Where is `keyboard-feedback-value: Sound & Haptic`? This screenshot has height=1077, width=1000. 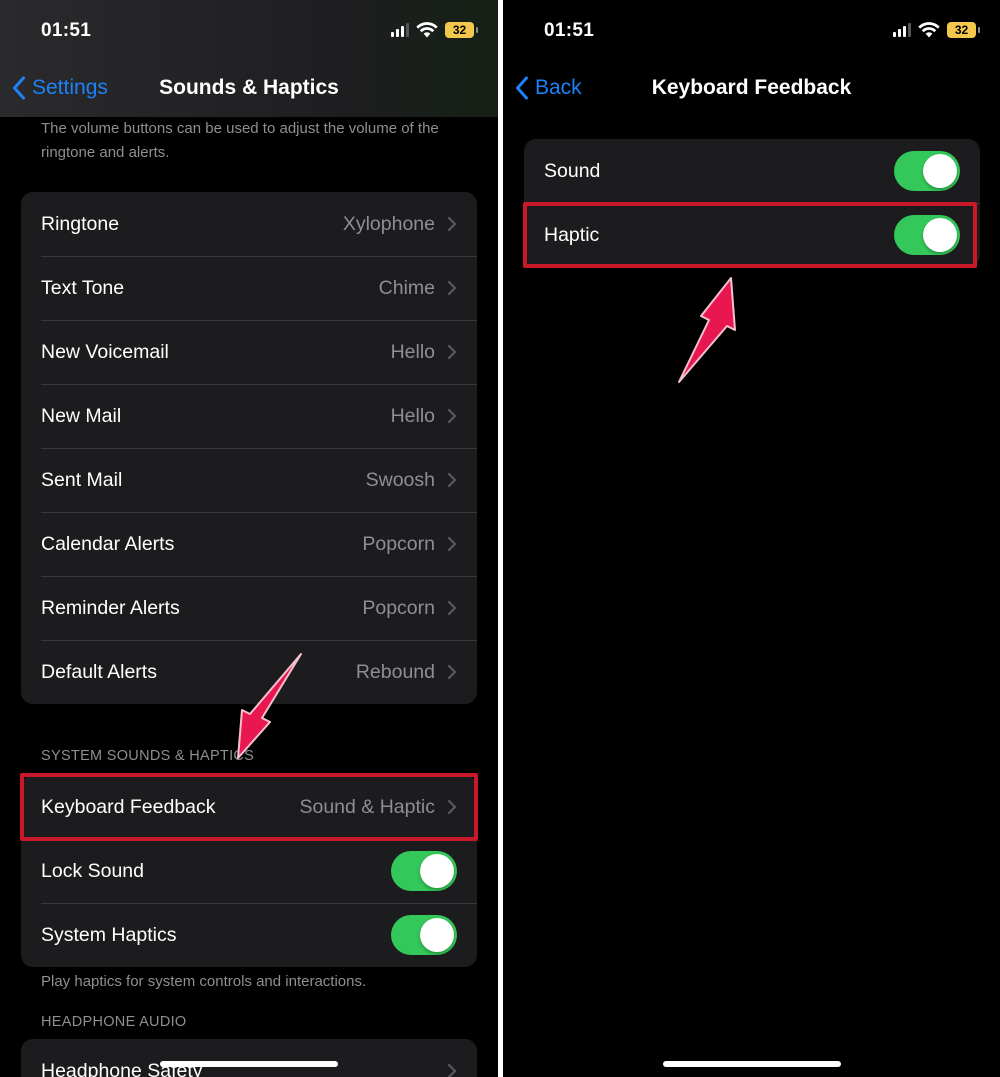 keyboard-feedback-value: Sound & Haptic is located at coordinates (367, 806).